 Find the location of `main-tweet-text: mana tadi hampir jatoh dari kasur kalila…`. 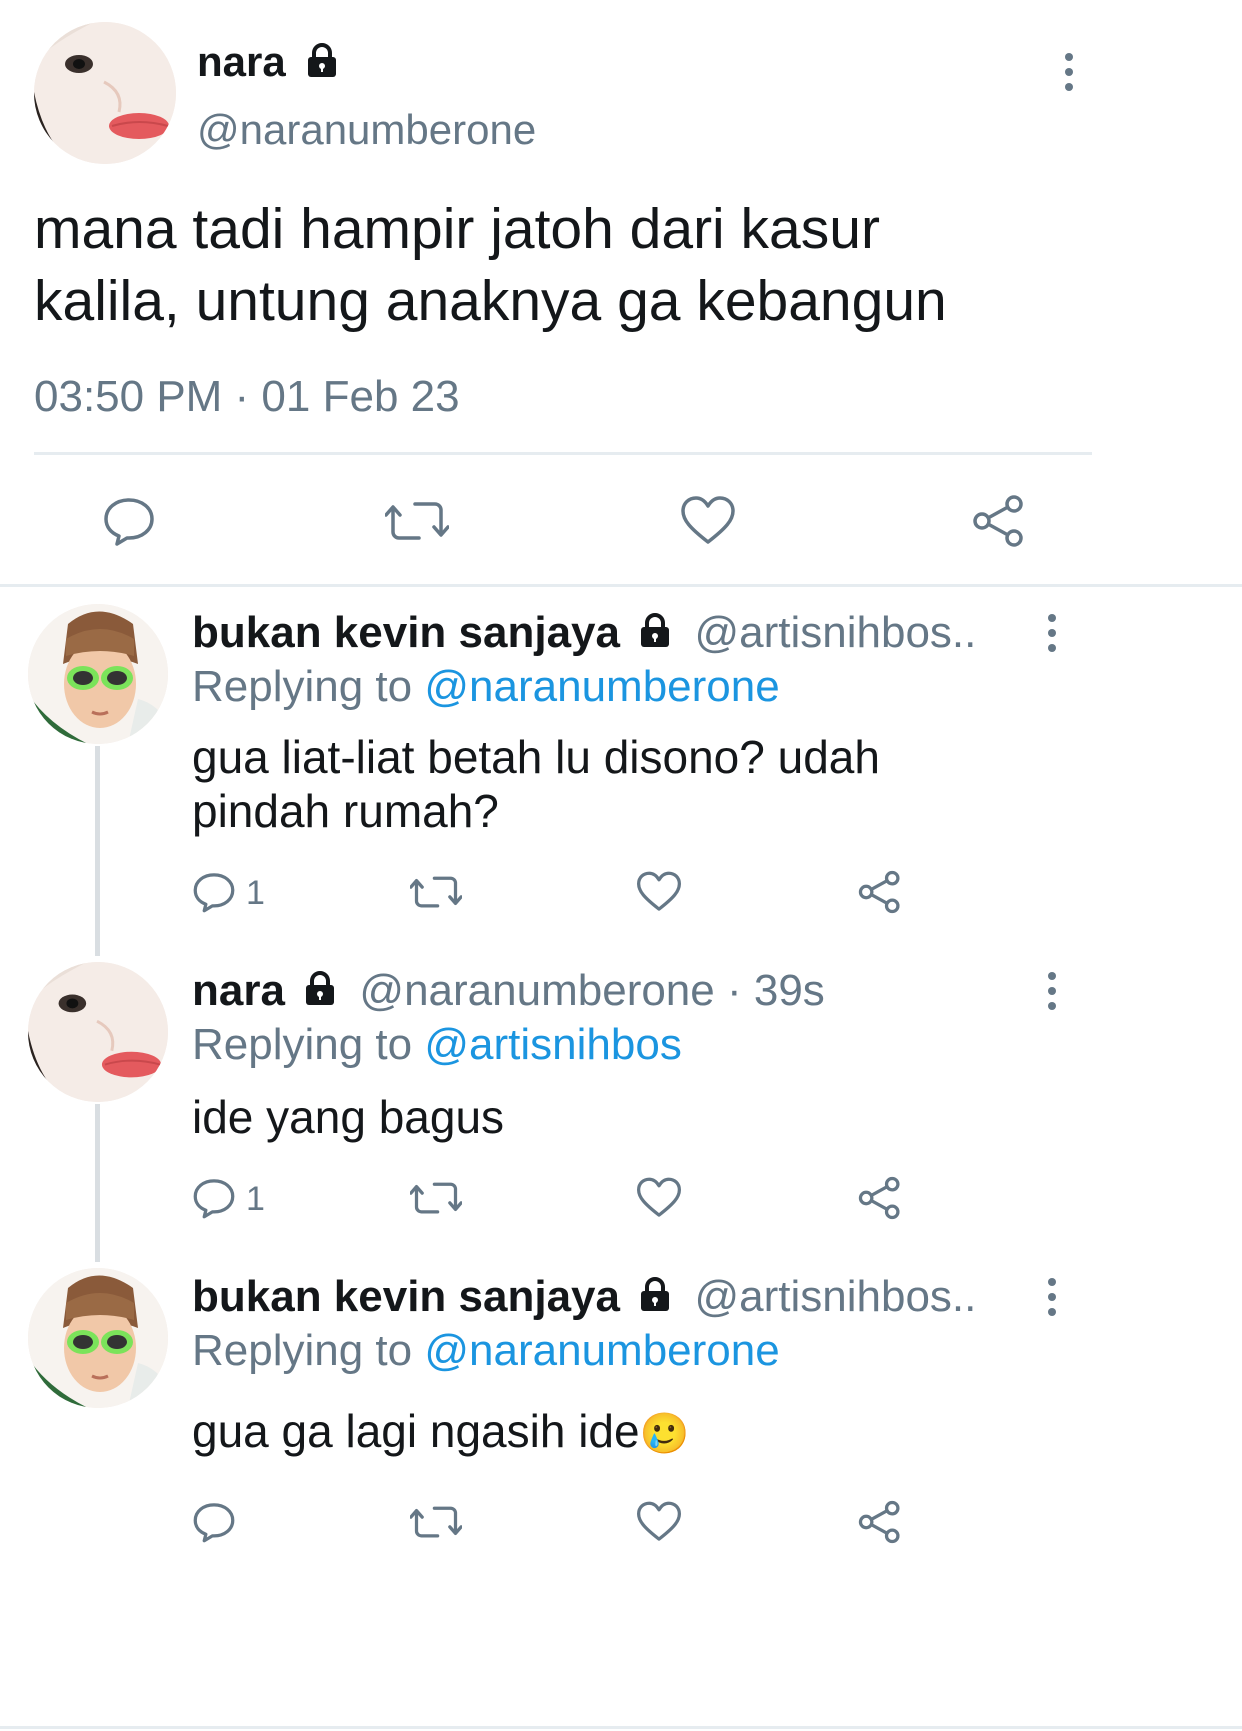

main-tweet-text: mana tadi hampir jatoh dari kasur kalila… is located at coordinates (490, 265).